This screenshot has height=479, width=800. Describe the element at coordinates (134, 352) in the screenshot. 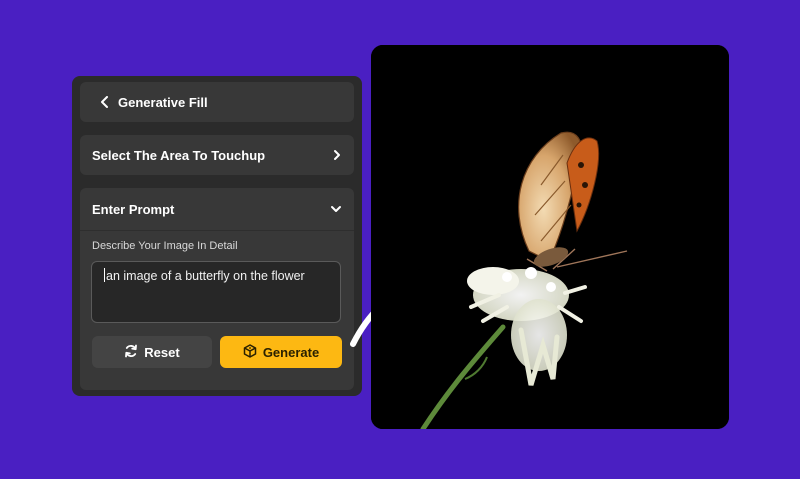

I see `refresh-icon` at that location.